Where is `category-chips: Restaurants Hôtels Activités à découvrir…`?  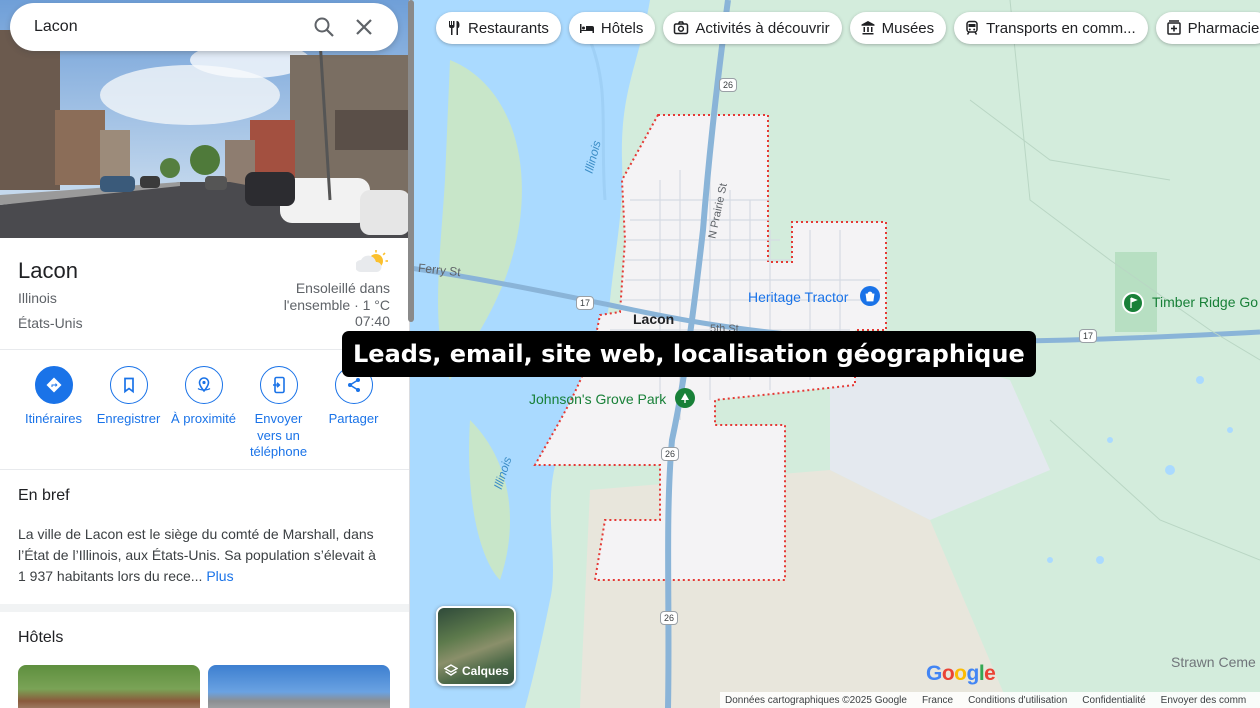
category-chips: Restaurants Hôtels Activités à découvrir… is located at coordinates (848, 28).